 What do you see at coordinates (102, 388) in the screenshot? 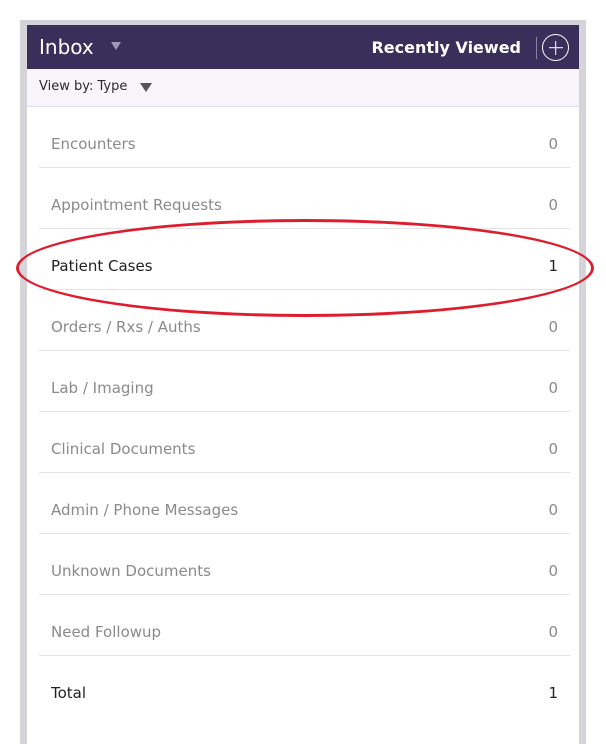
I see `list-item-label: Lab / Imaging` at bounding box center [102, 388].